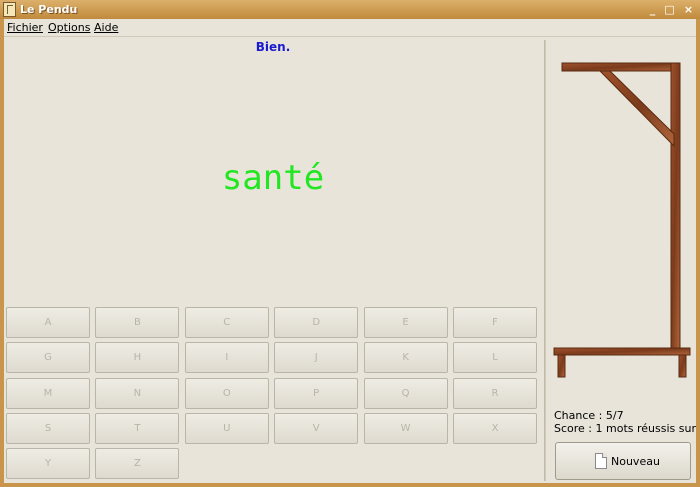 The height and width of the screenshot is (487, 700). What do you see at coordinates (589, 415) in the screenshot?
I see `chance-counter: Chance : 5/7` at bounding box center [589, 415].